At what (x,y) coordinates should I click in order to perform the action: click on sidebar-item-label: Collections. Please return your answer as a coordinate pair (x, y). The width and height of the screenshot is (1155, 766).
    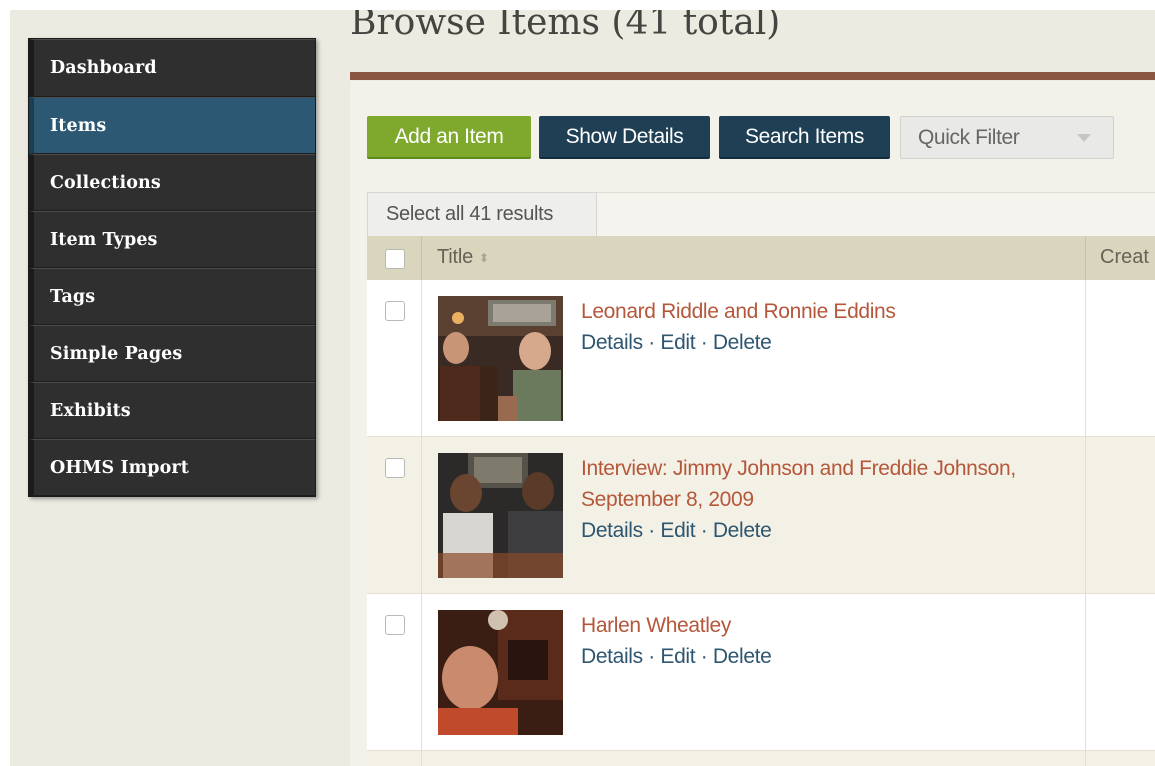
    Looking at the image, I should click on (105, 182).